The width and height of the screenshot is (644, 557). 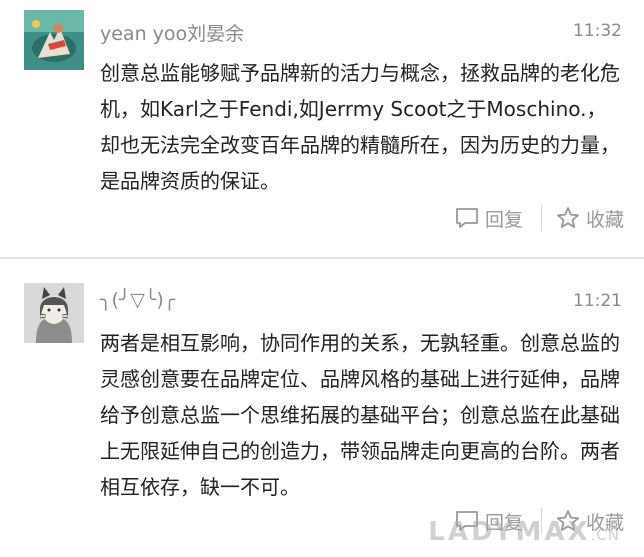 I want to click on site-watermark: LADYMAX.CN, so click(x=524, y=532).